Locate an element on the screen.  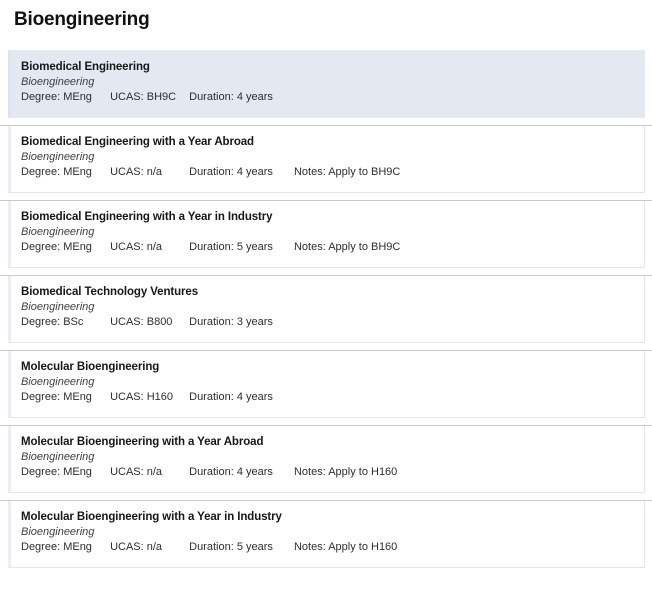
course-ucas: UCAS: BH9C is located at coordinates (143, 97).